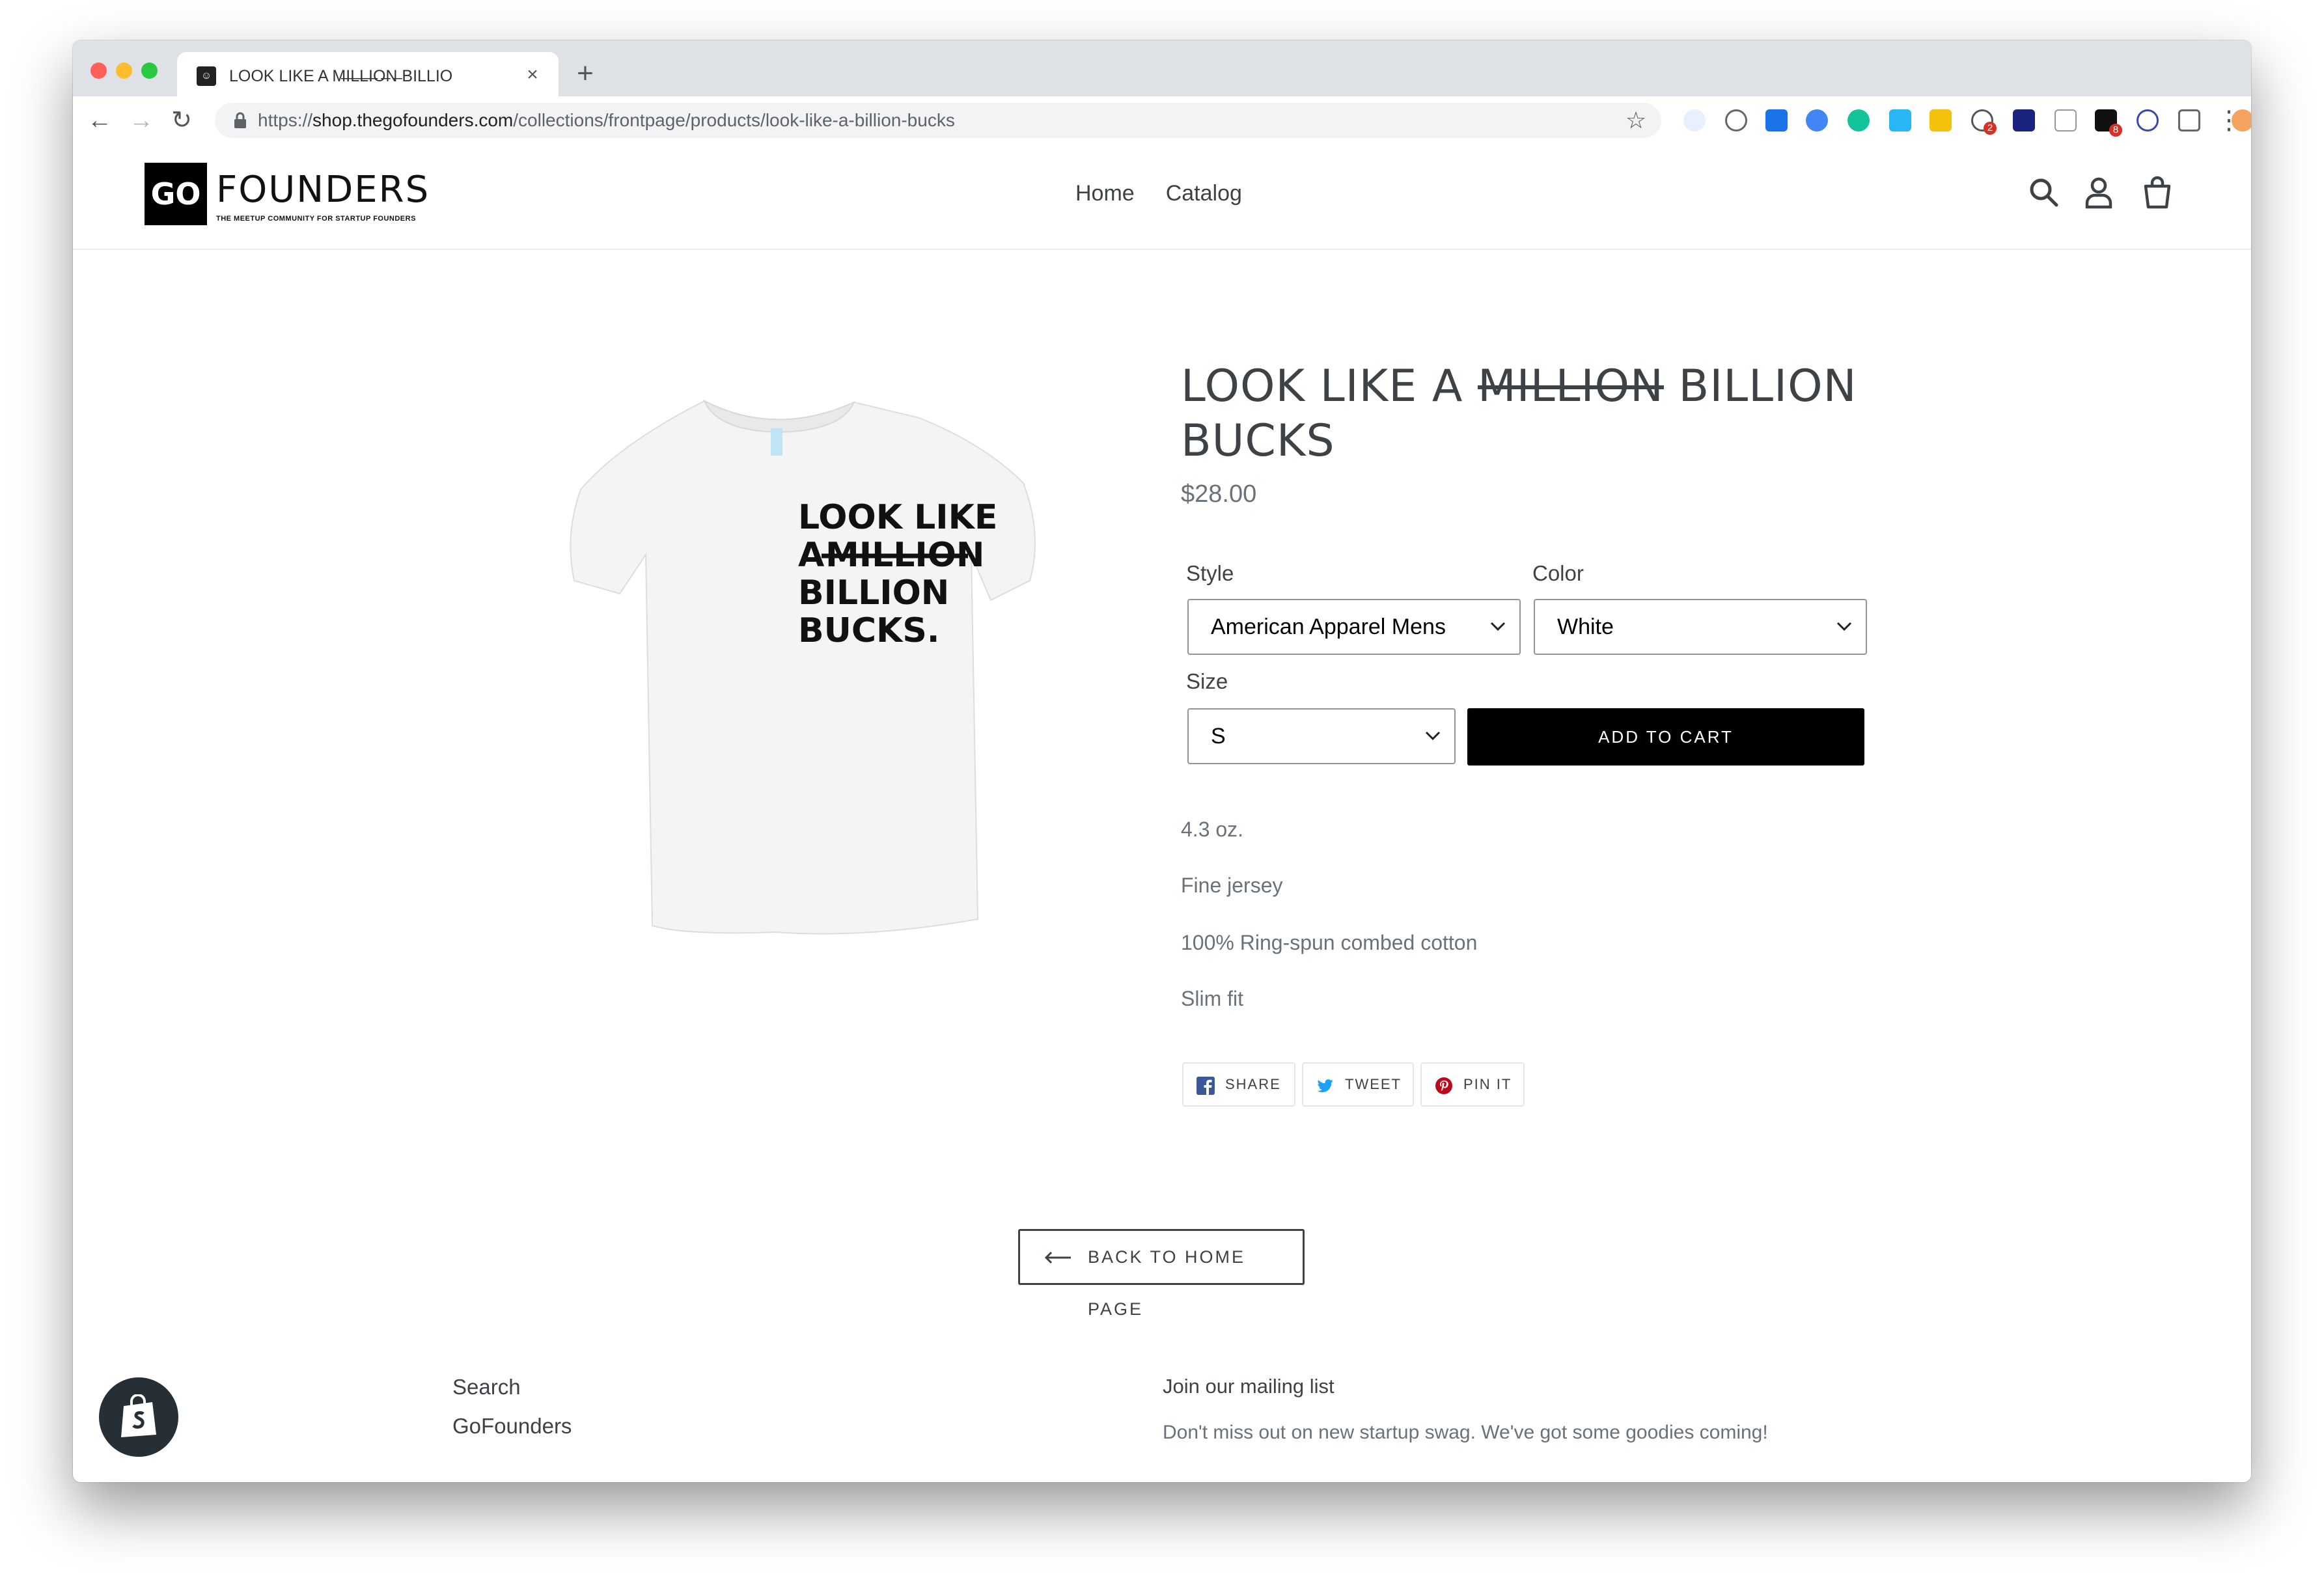  What do you see at coordinates (141, 120) in the screenshot?
I see `forward-arrow-icon: →` at bounding box center [141, 120].